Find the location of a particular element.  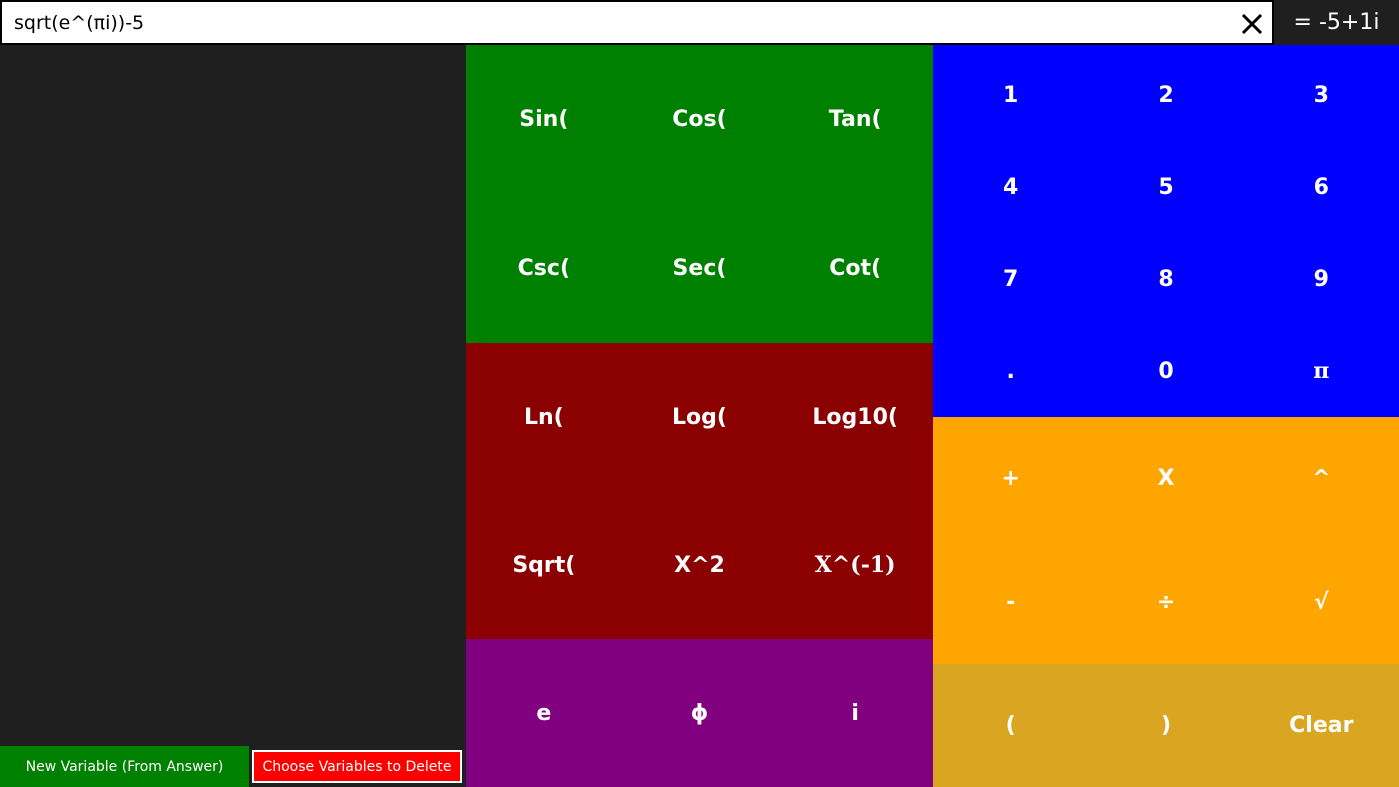

csc-key: Csc( is located at coordinates (544, 268).